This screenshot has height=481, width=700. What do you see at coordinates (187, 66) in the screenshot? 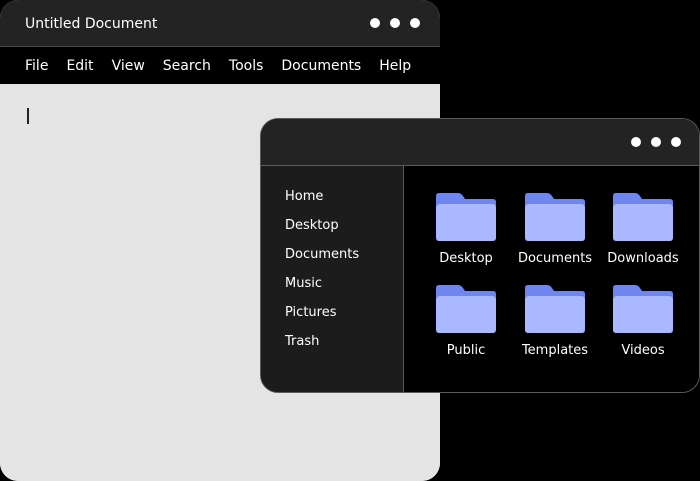
I see `menu-search: Search` at bounding box center [187, 66].